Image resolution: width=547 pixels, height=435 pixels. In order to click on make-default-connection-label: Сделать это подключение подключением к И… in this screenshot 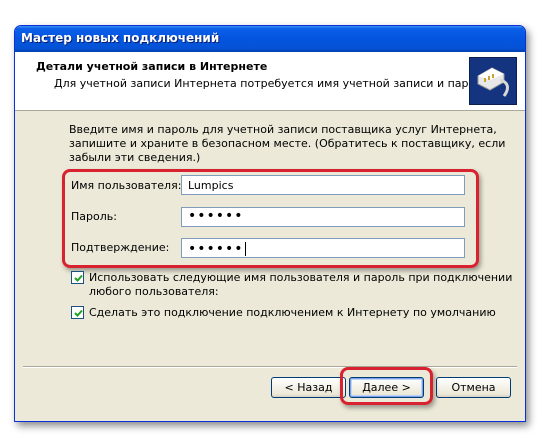, I will do `click(292, 312)`.